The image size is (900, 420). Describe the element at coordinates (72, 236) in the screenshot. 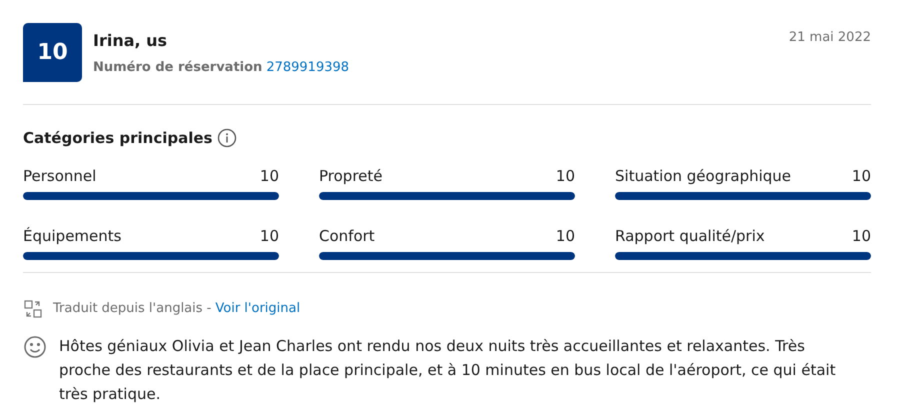

I see `category-label: Équipements` at that location.